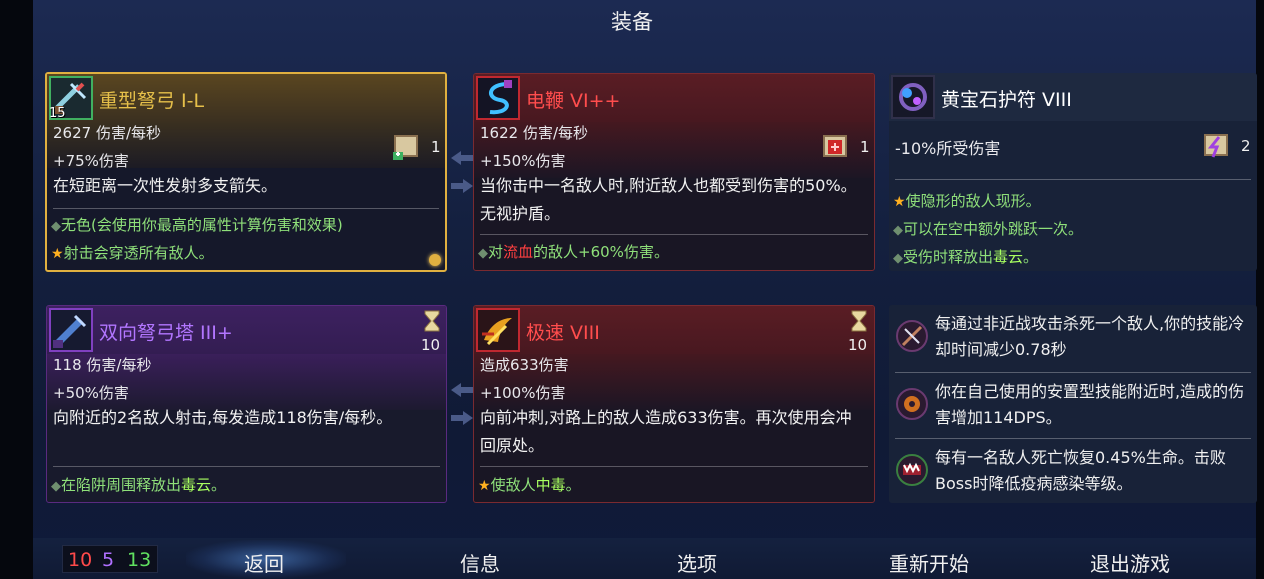 The width and height of the screenshot is (1264, 579). I want to click on mutation-text: 每通过非近战攻击杀死一个敌人,你的技能冷却时间减少0.78秒, so click(1090, 336).